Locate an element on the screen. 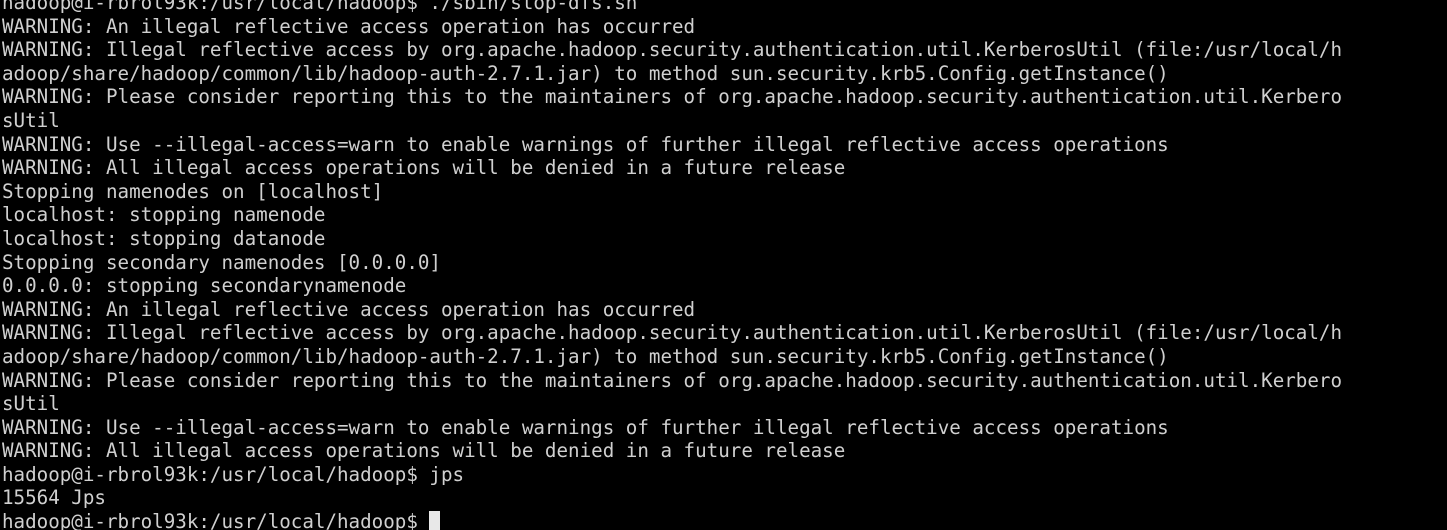 The image size is (1447, 530). terminal-line: 0.0.0.0: stopping secondarynamenode is located at coordinates (204, 286).